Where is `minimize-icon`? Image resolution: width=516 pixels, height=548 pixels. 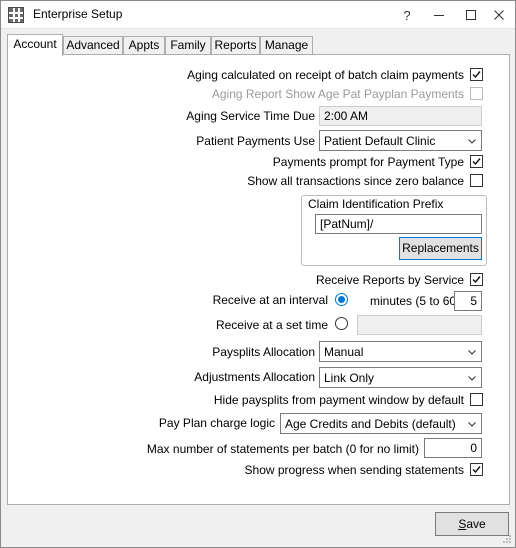 minimize-icon is located at coordinates (439, 15).